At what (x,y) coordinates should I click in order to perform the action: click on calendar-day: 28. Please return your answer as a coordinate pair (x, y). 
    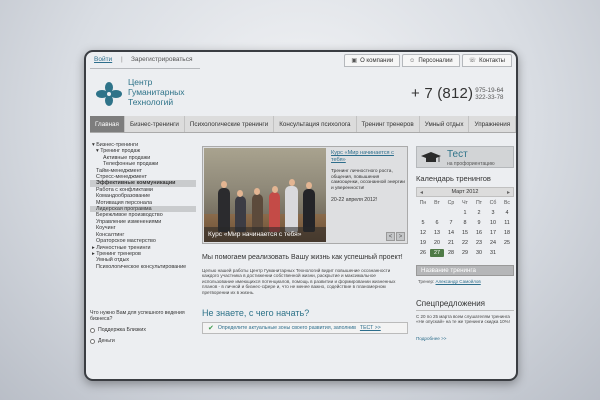
    Looking at the image, I should click on (451, 253).